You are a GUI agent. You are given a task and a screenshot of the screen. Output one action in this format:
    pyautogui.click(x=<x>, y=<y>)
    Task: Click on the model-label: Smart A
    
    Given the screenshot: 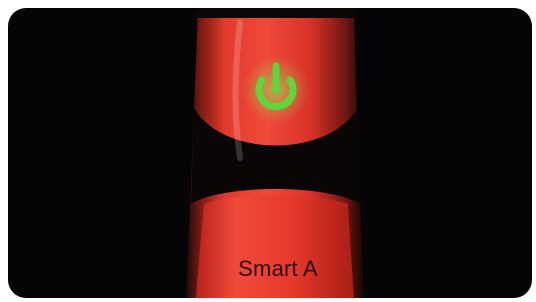 What is the action you would take?
    pyautogui.click(x=278, y=268)
    